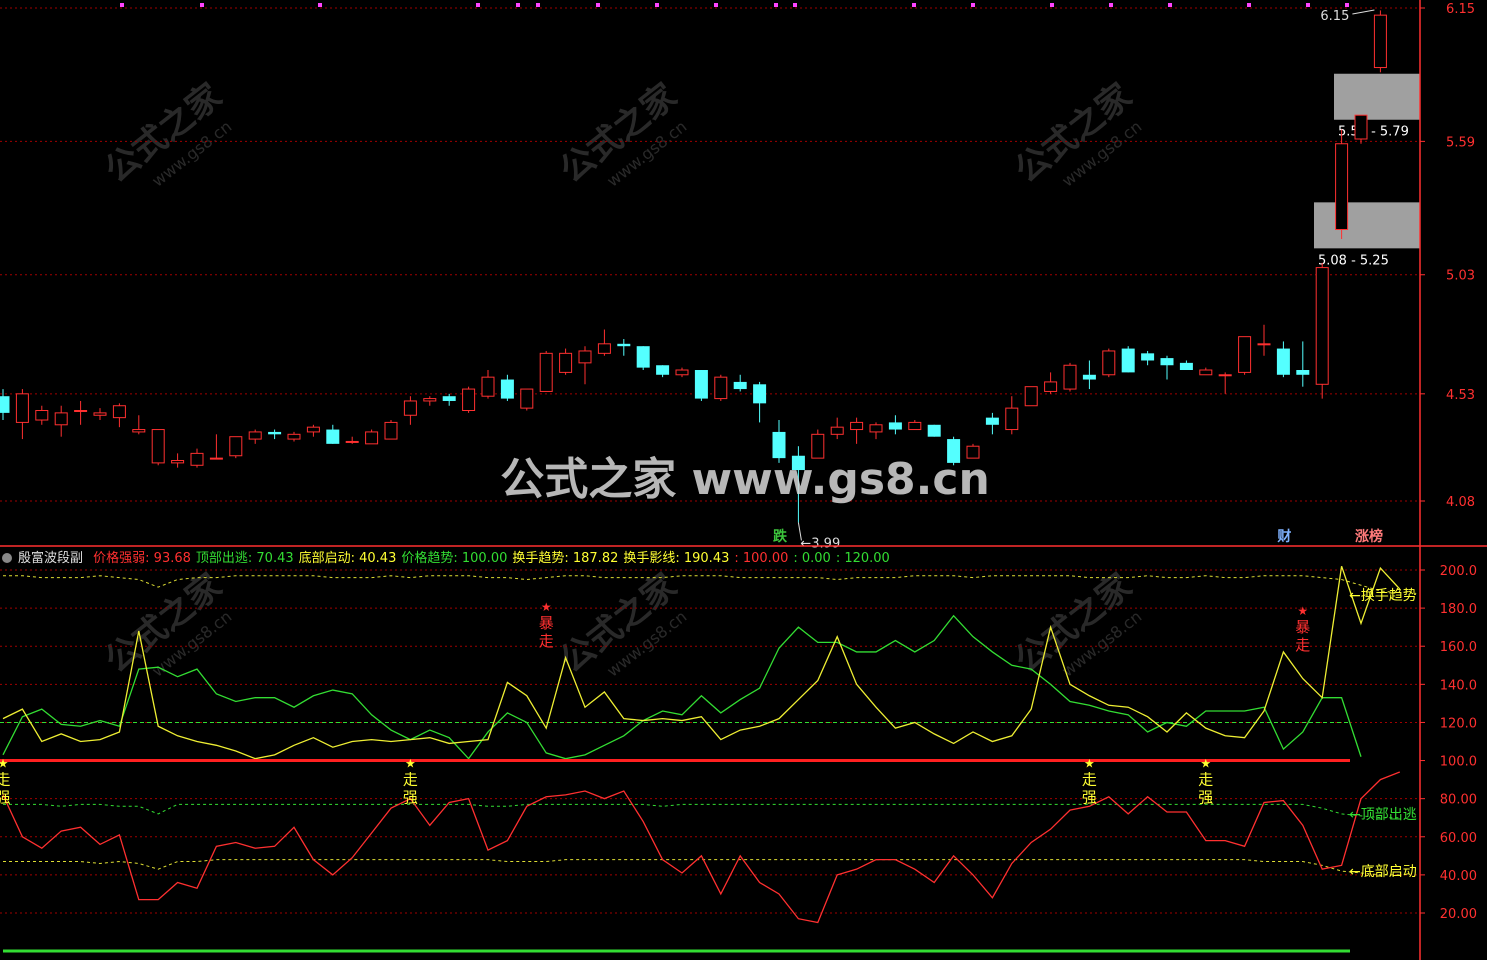 The height and width of the screenshot is (960, 1487). I want to click on price-high-arrow, so click(1363, 12).